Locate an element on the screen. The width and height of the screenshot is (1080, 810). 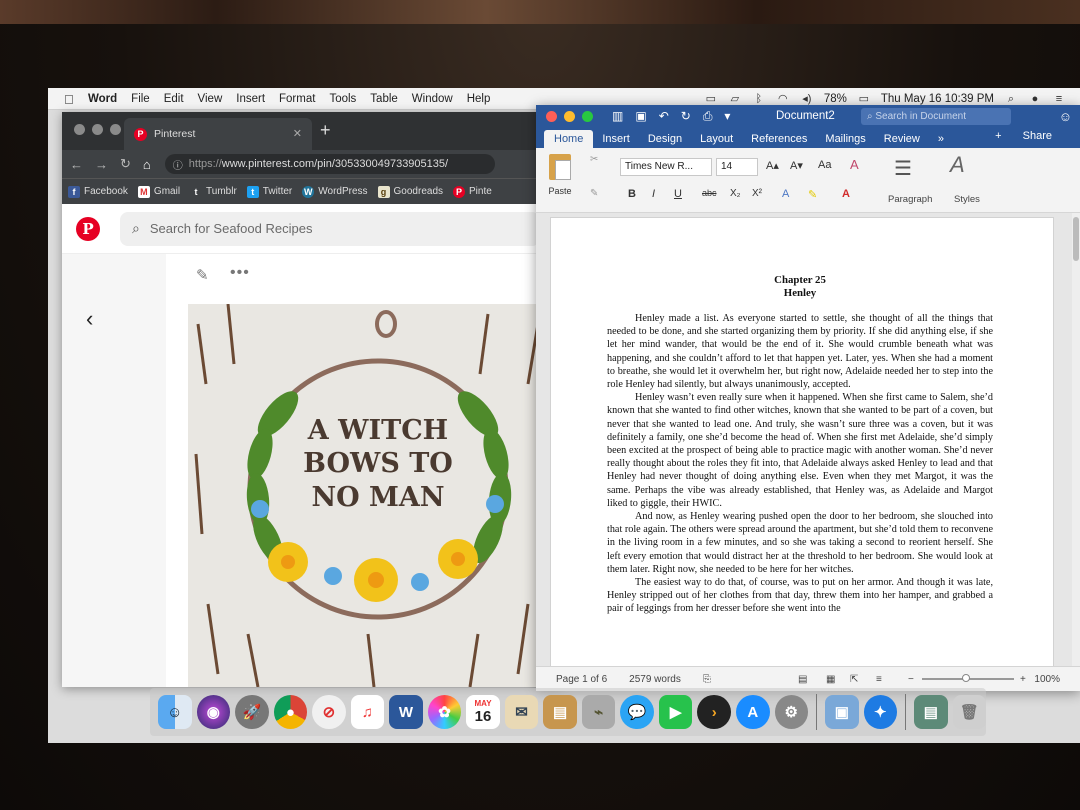
tab-insert: Insert is located at coordinates (616, 140).